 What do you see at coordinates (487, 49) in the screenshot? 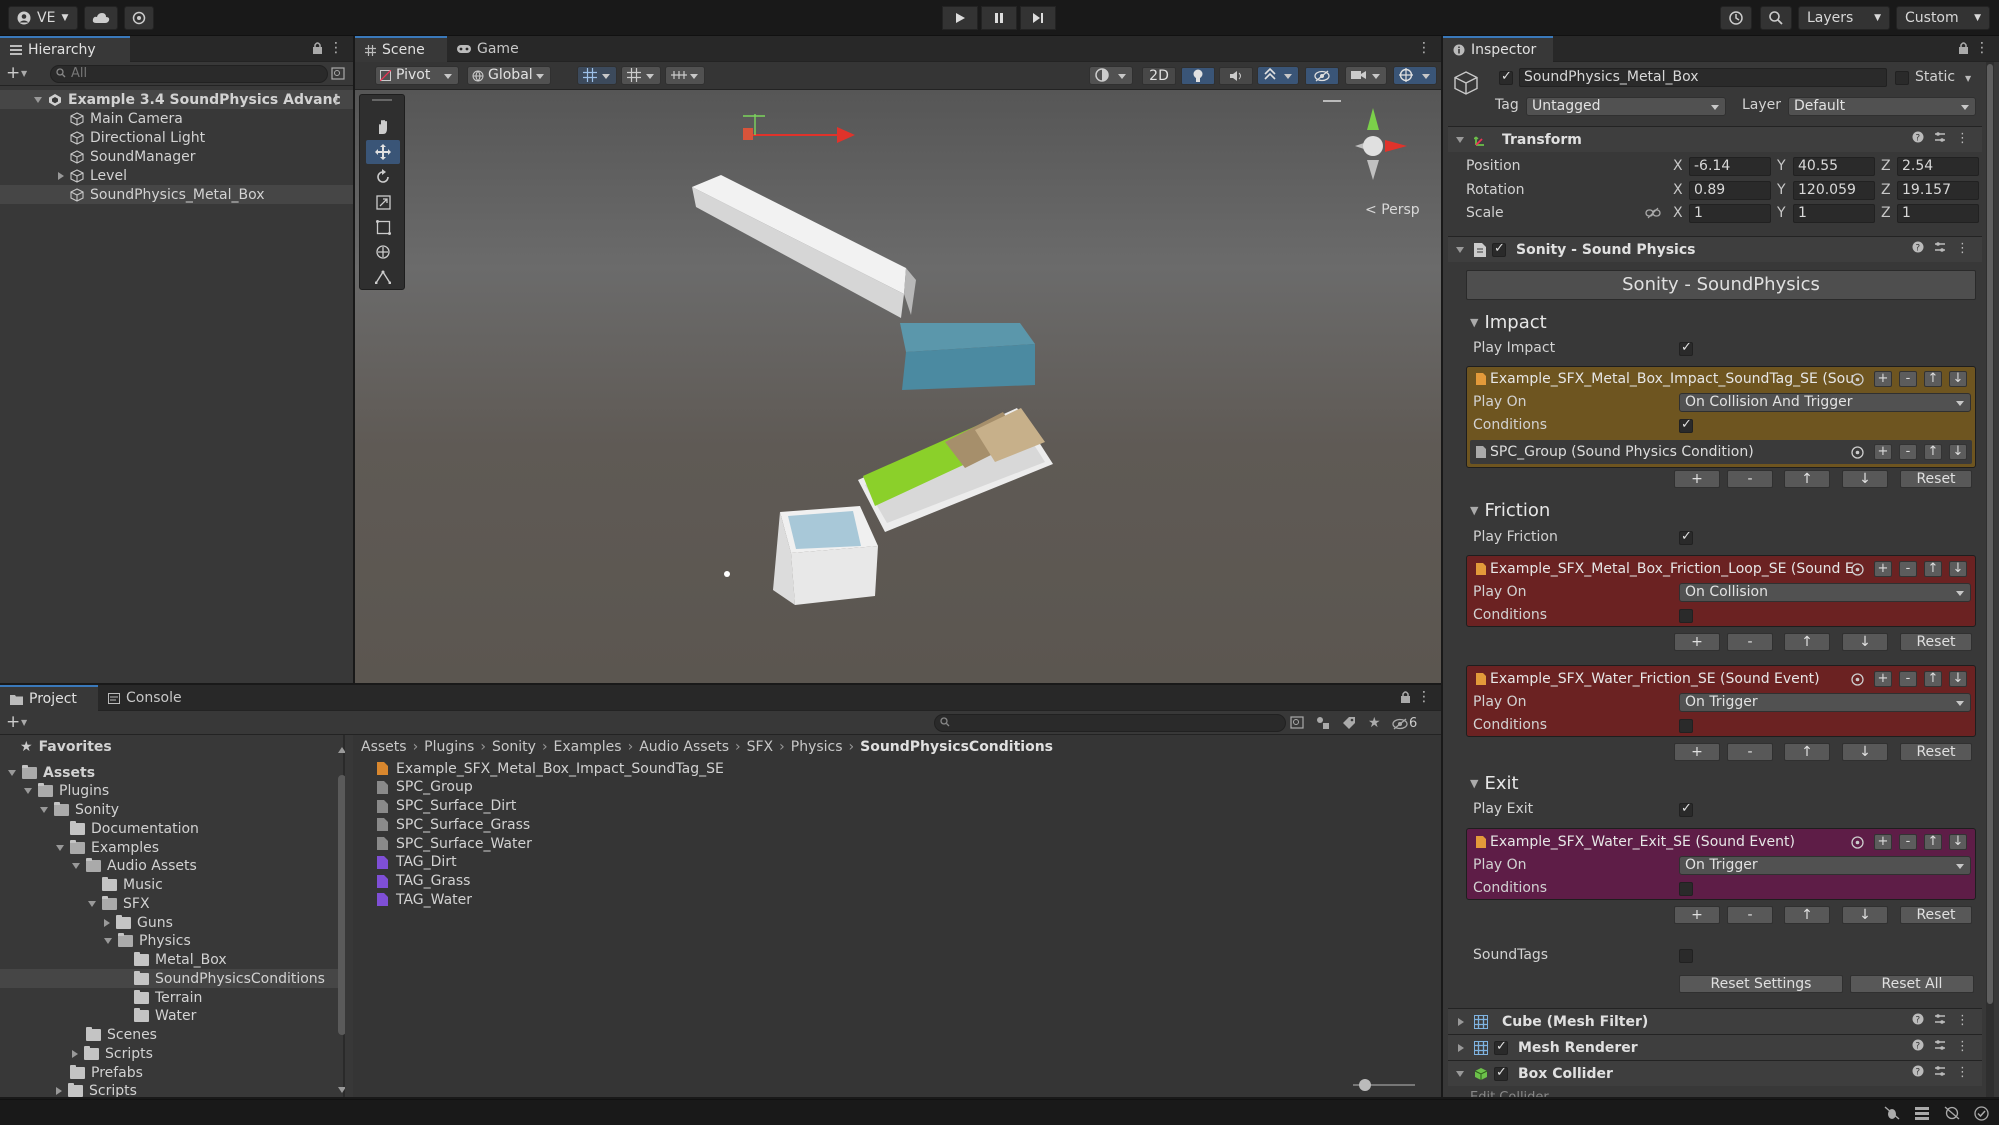
I see `tab-game: Game` at bounding box center [487, 49].